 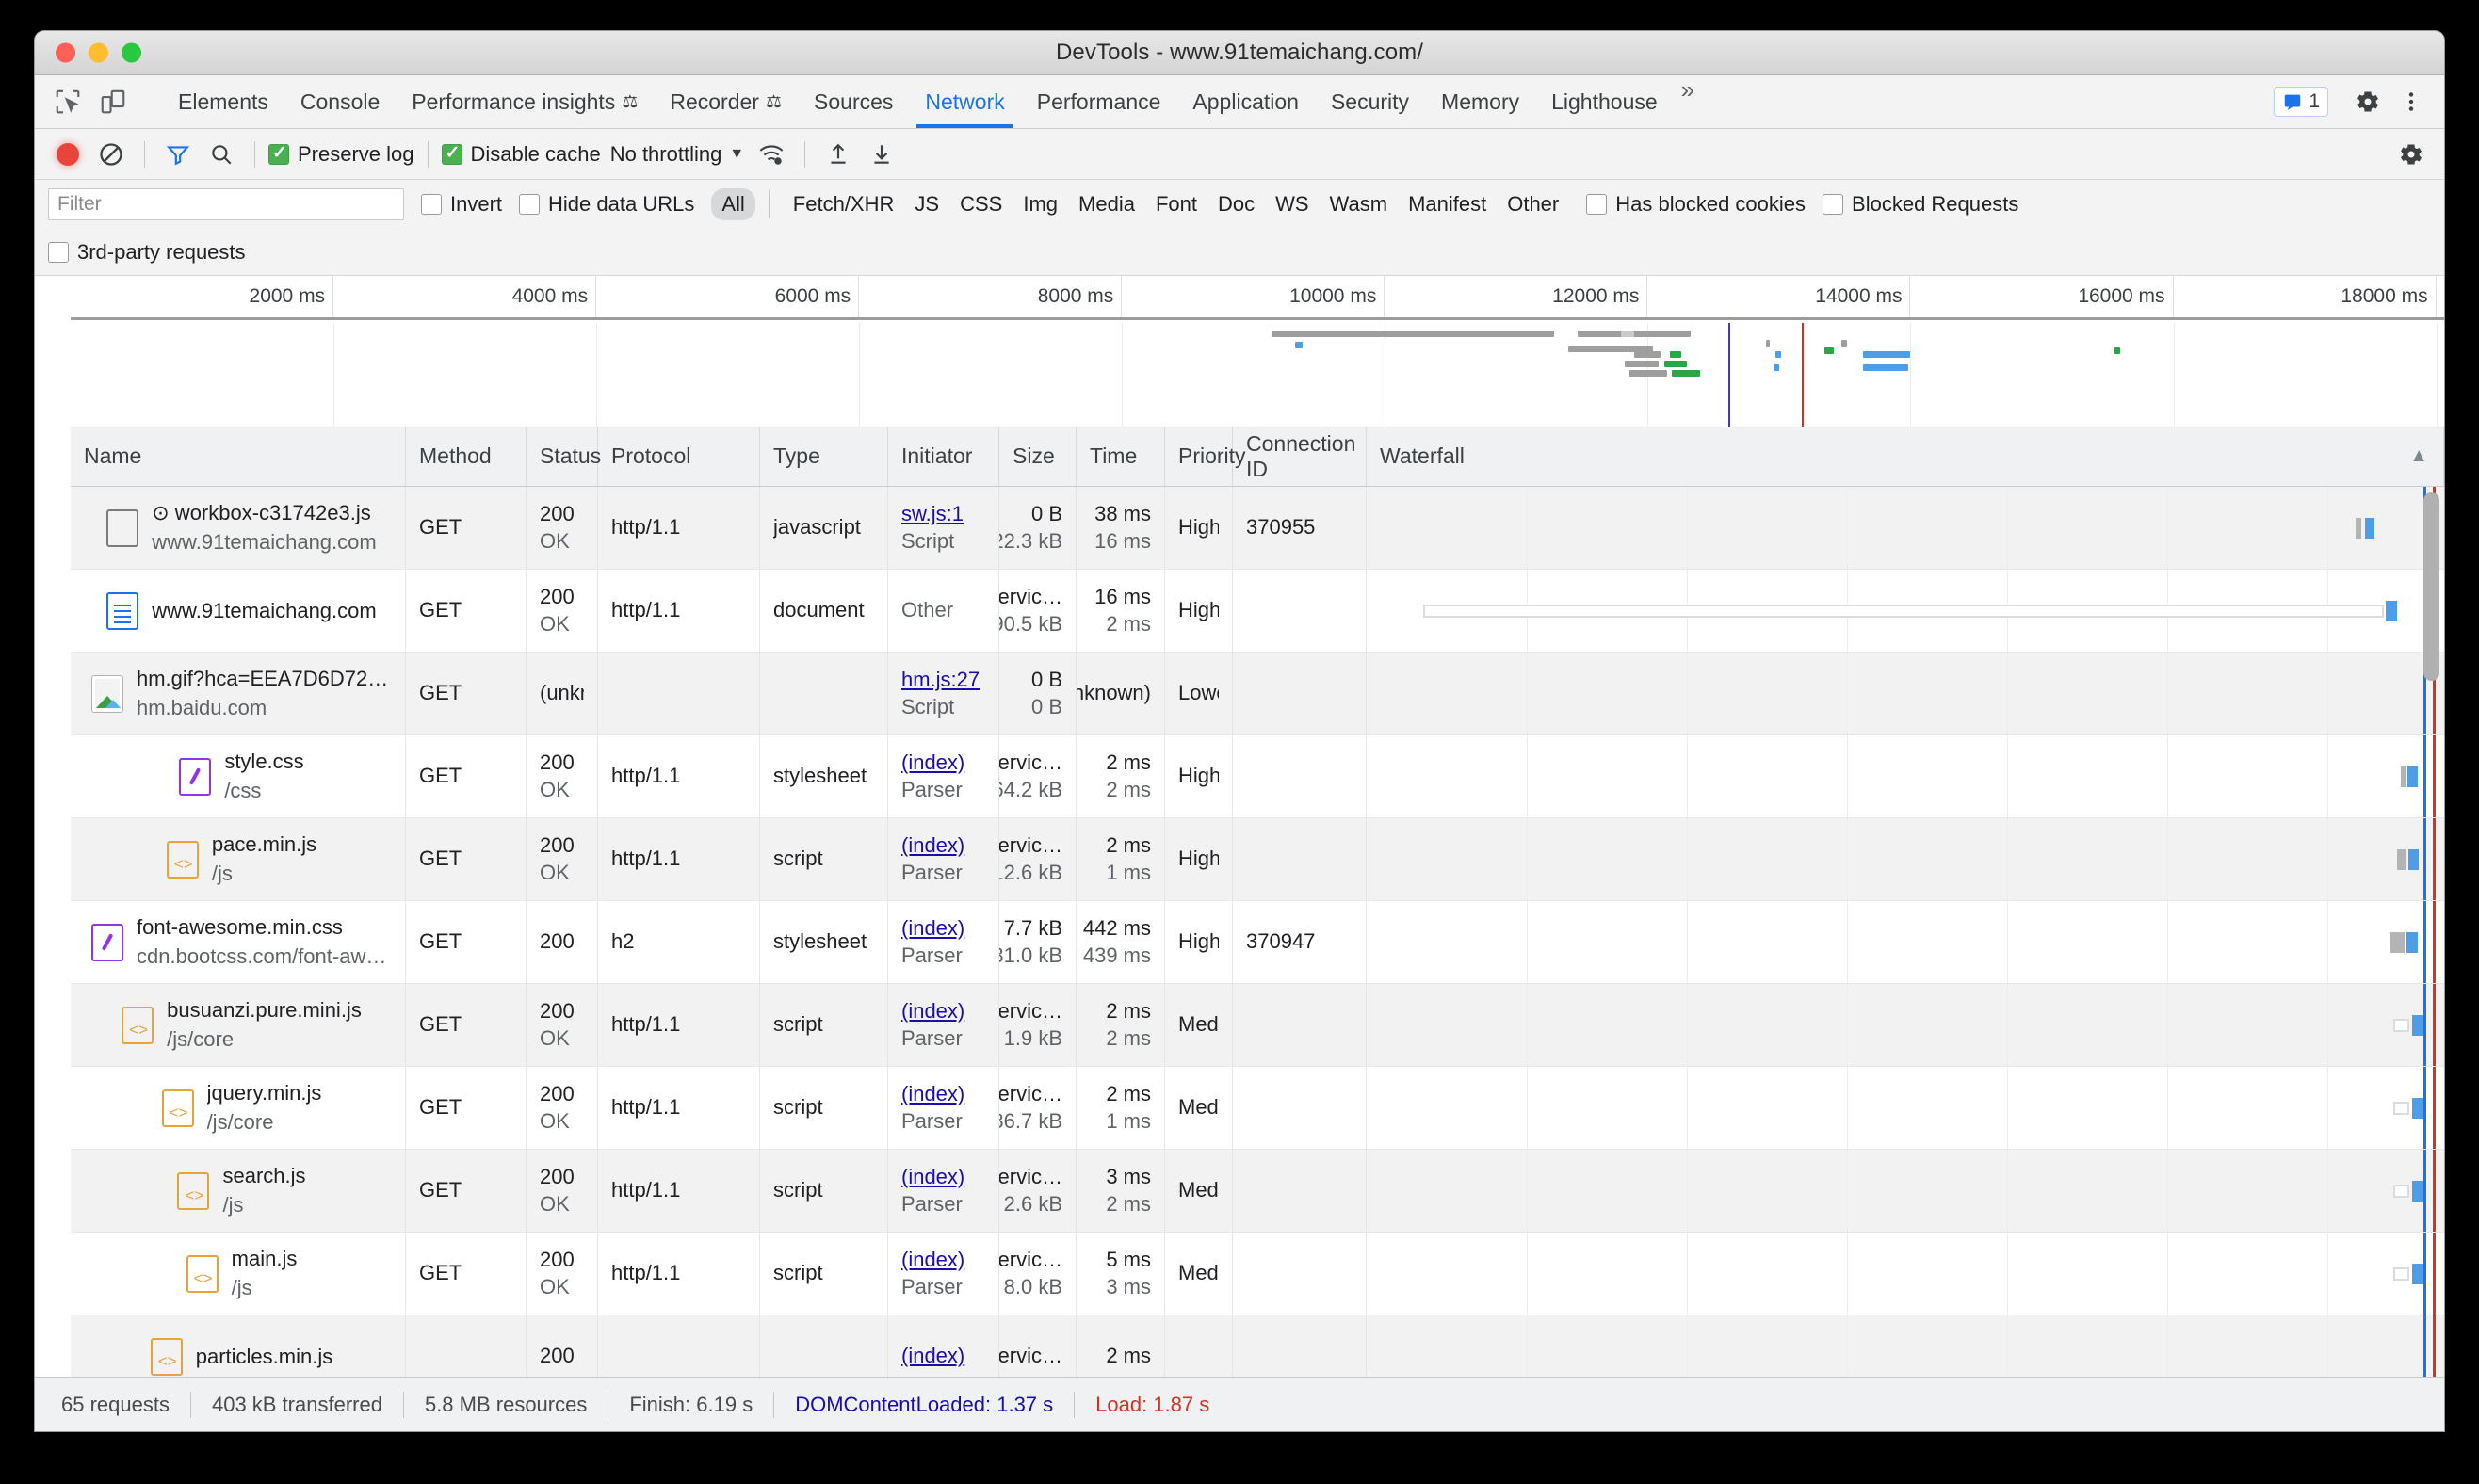 What do you see at coordinates (239, 456) in the screenshot?
I see `column-header-name: Name` at bounding box center [239, 456].